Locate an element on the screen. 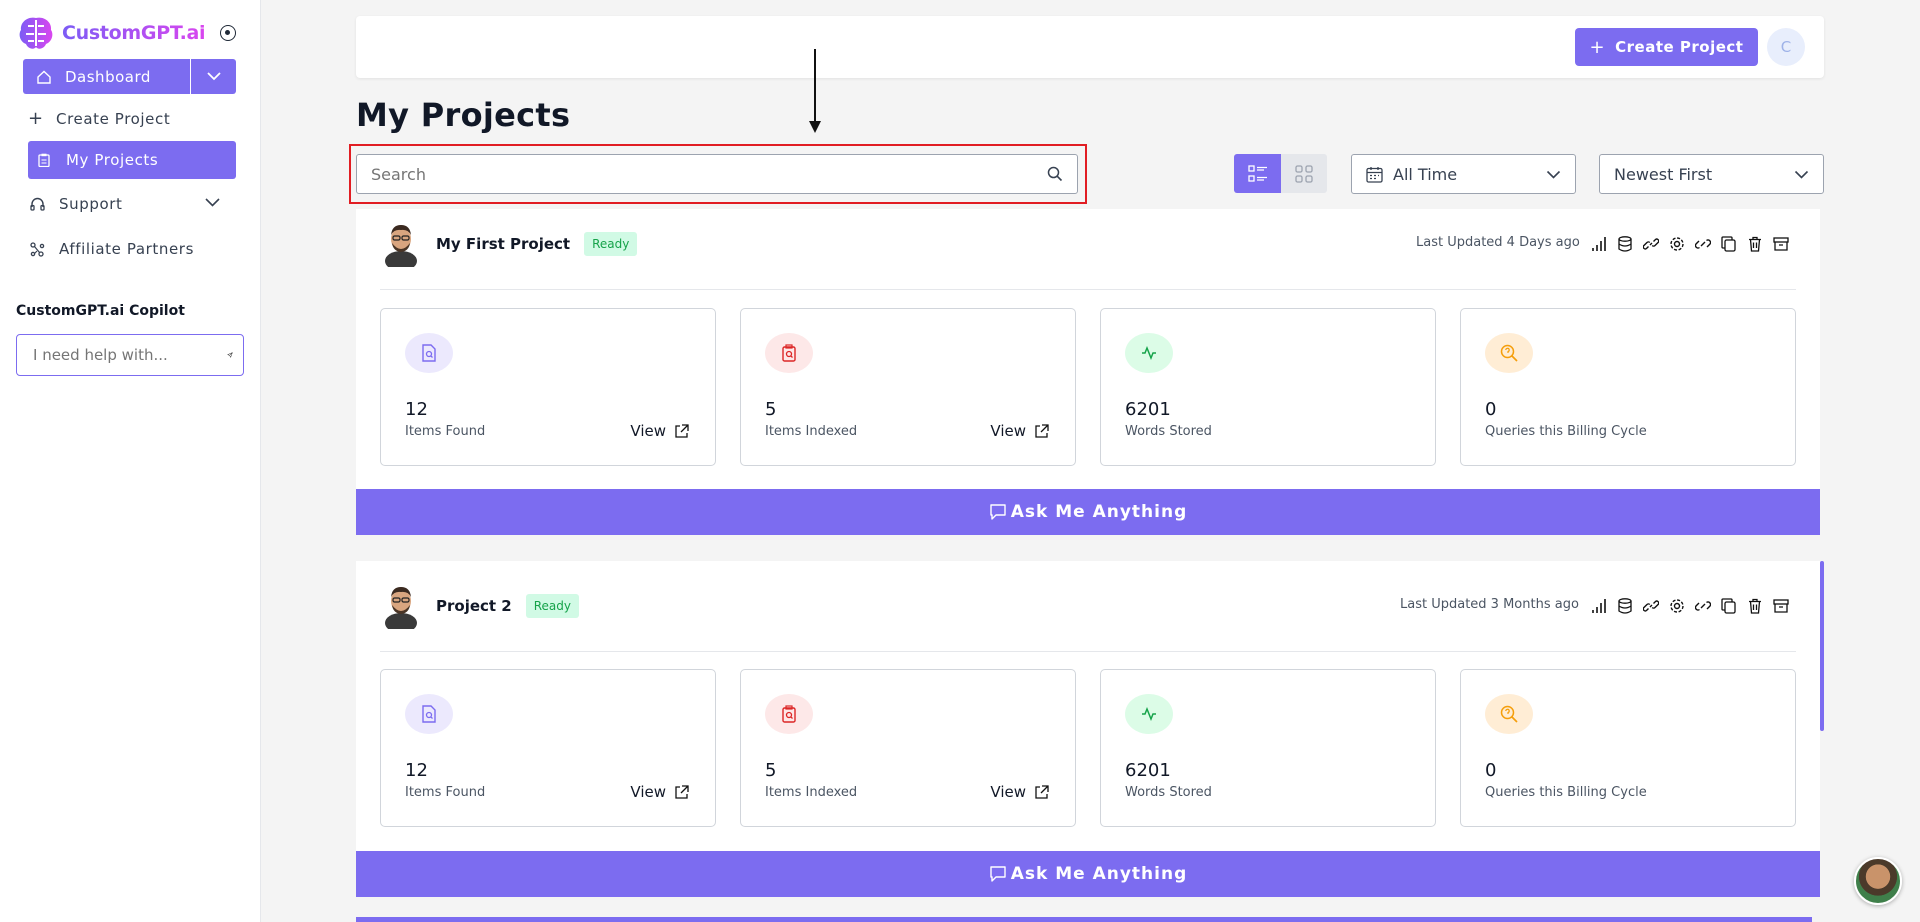 The height and width of the screenshot is (922, 1920). search-input is located at coordinates (709, 174).